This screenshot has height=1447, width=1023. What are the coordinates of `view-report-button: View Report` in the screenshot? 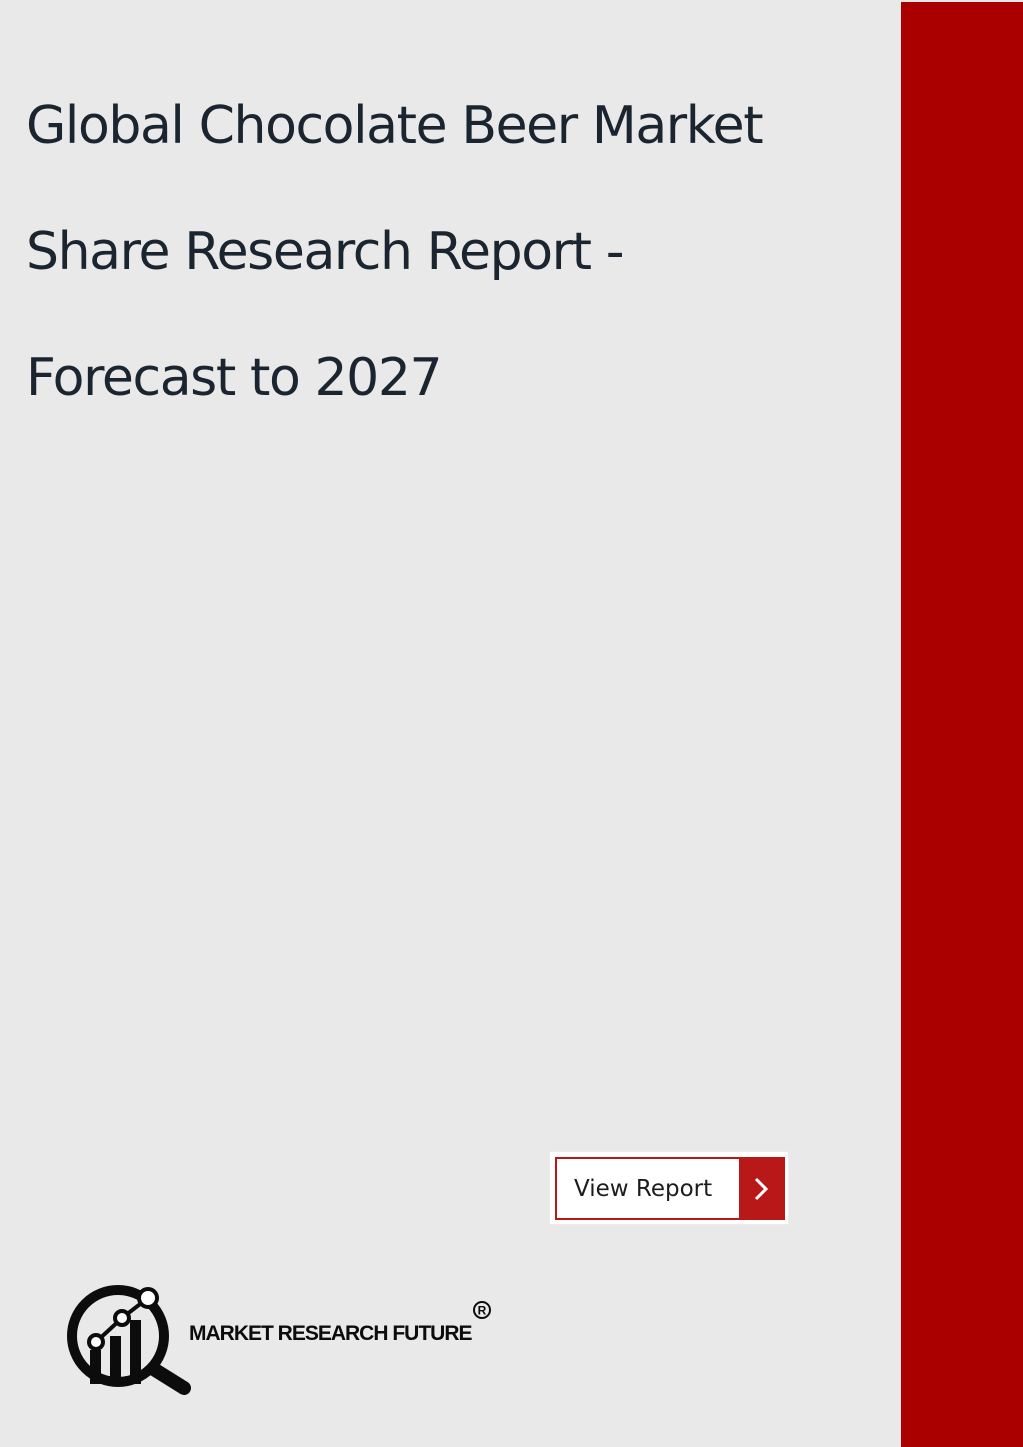 It's located at (669, 1188).